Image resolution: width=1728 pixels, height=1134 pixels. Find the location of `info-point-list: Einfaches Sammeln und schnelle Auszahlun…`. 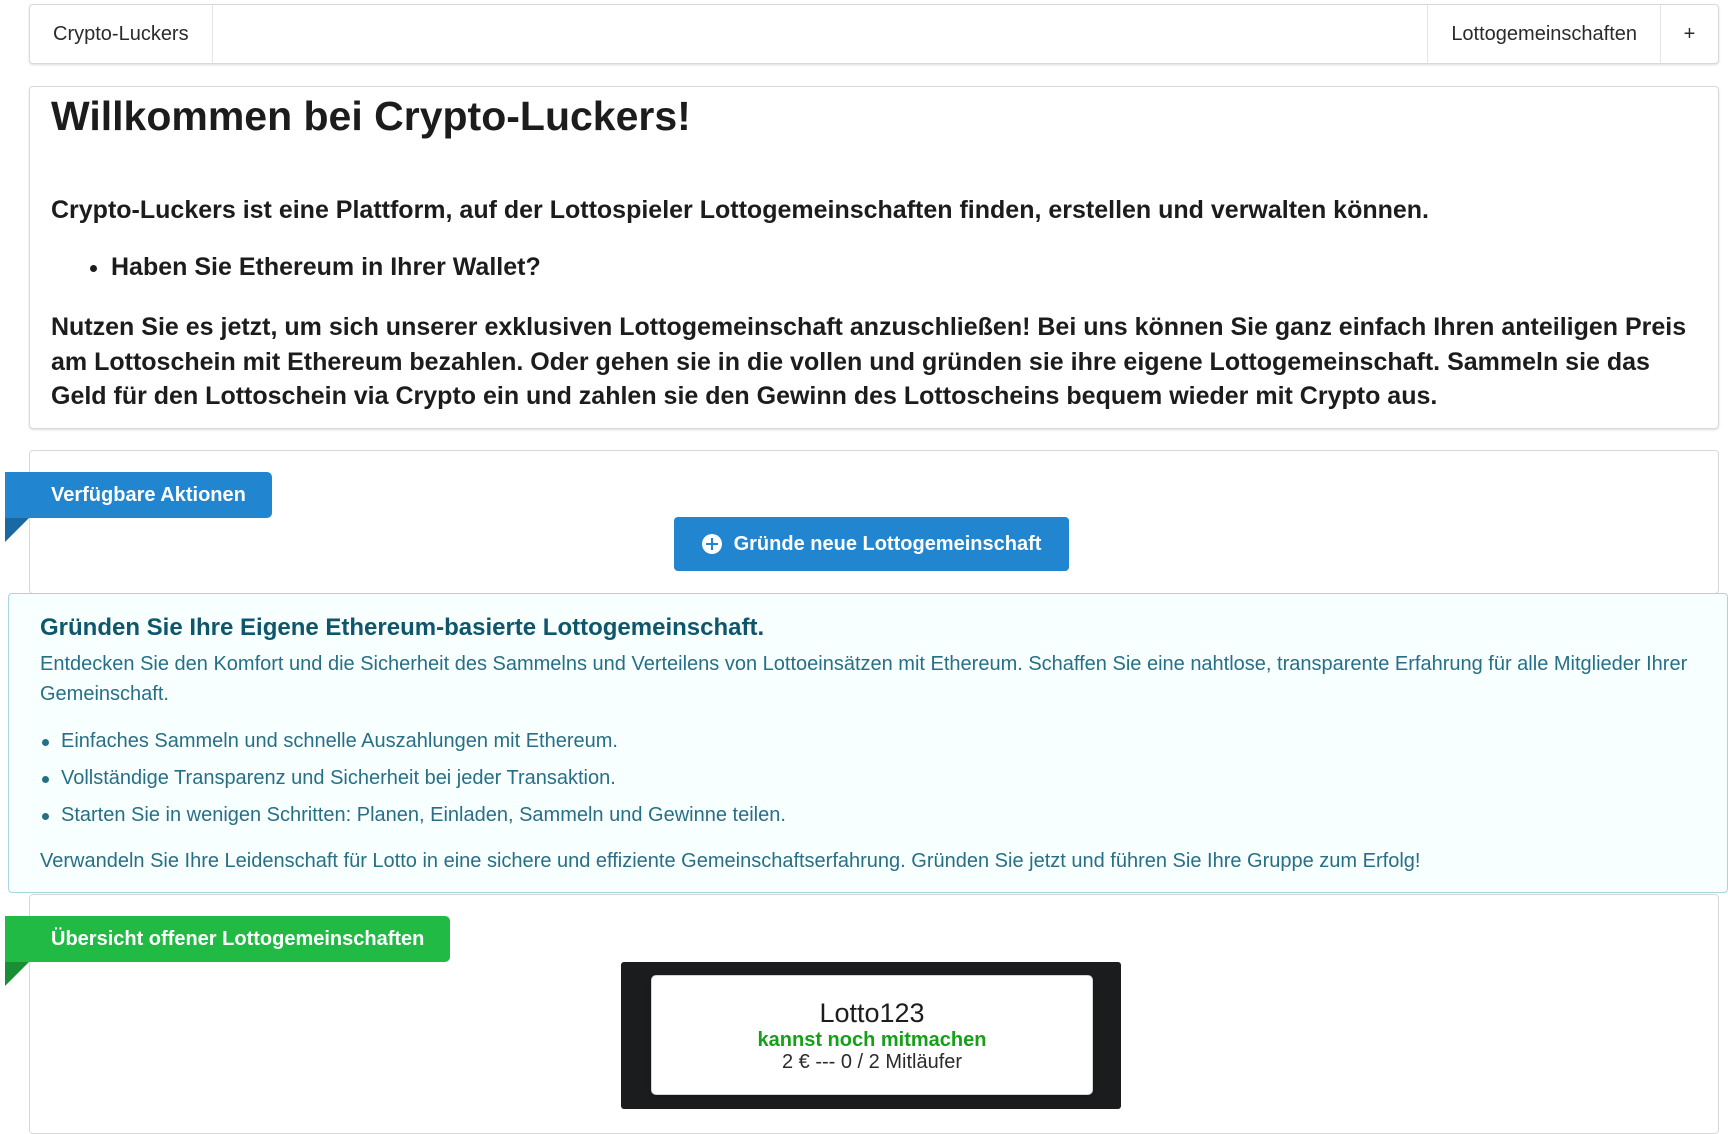

info-point-list: Einfaches Sammeln und schnelle Auszahlun… is located at coordinates (868, 778).